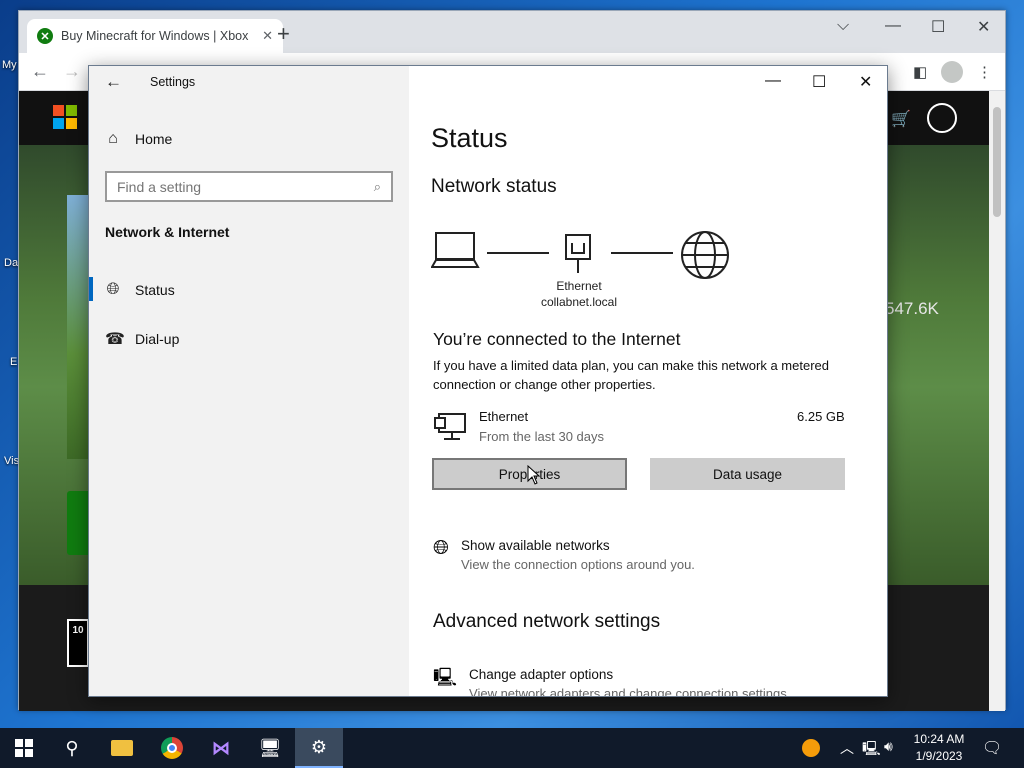 This screenshot has width=1024, height=768. I want to click on browser-tab: ✕ Buy Minecraft for Windows | Xbox ✕, so click(155, 36).